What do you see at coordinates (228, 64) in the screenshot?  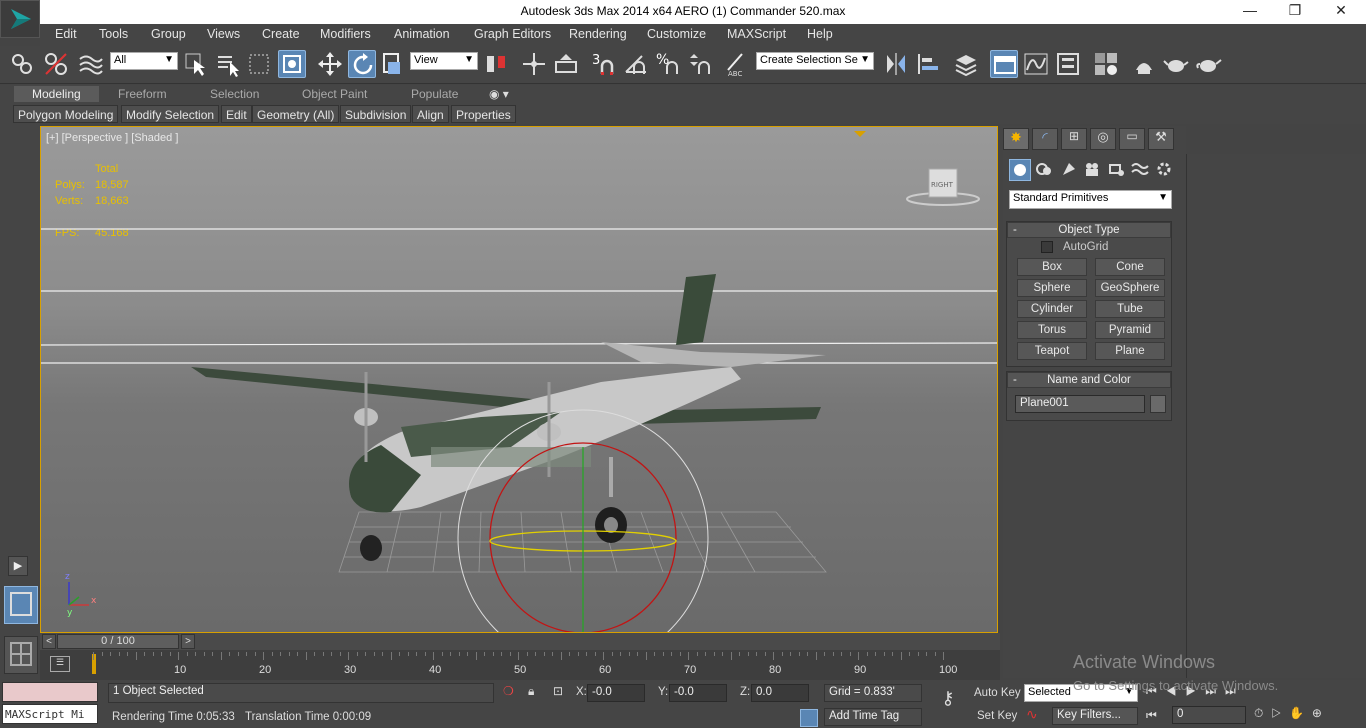 I see `select-by-name-button` at bounding box center [228, 64].